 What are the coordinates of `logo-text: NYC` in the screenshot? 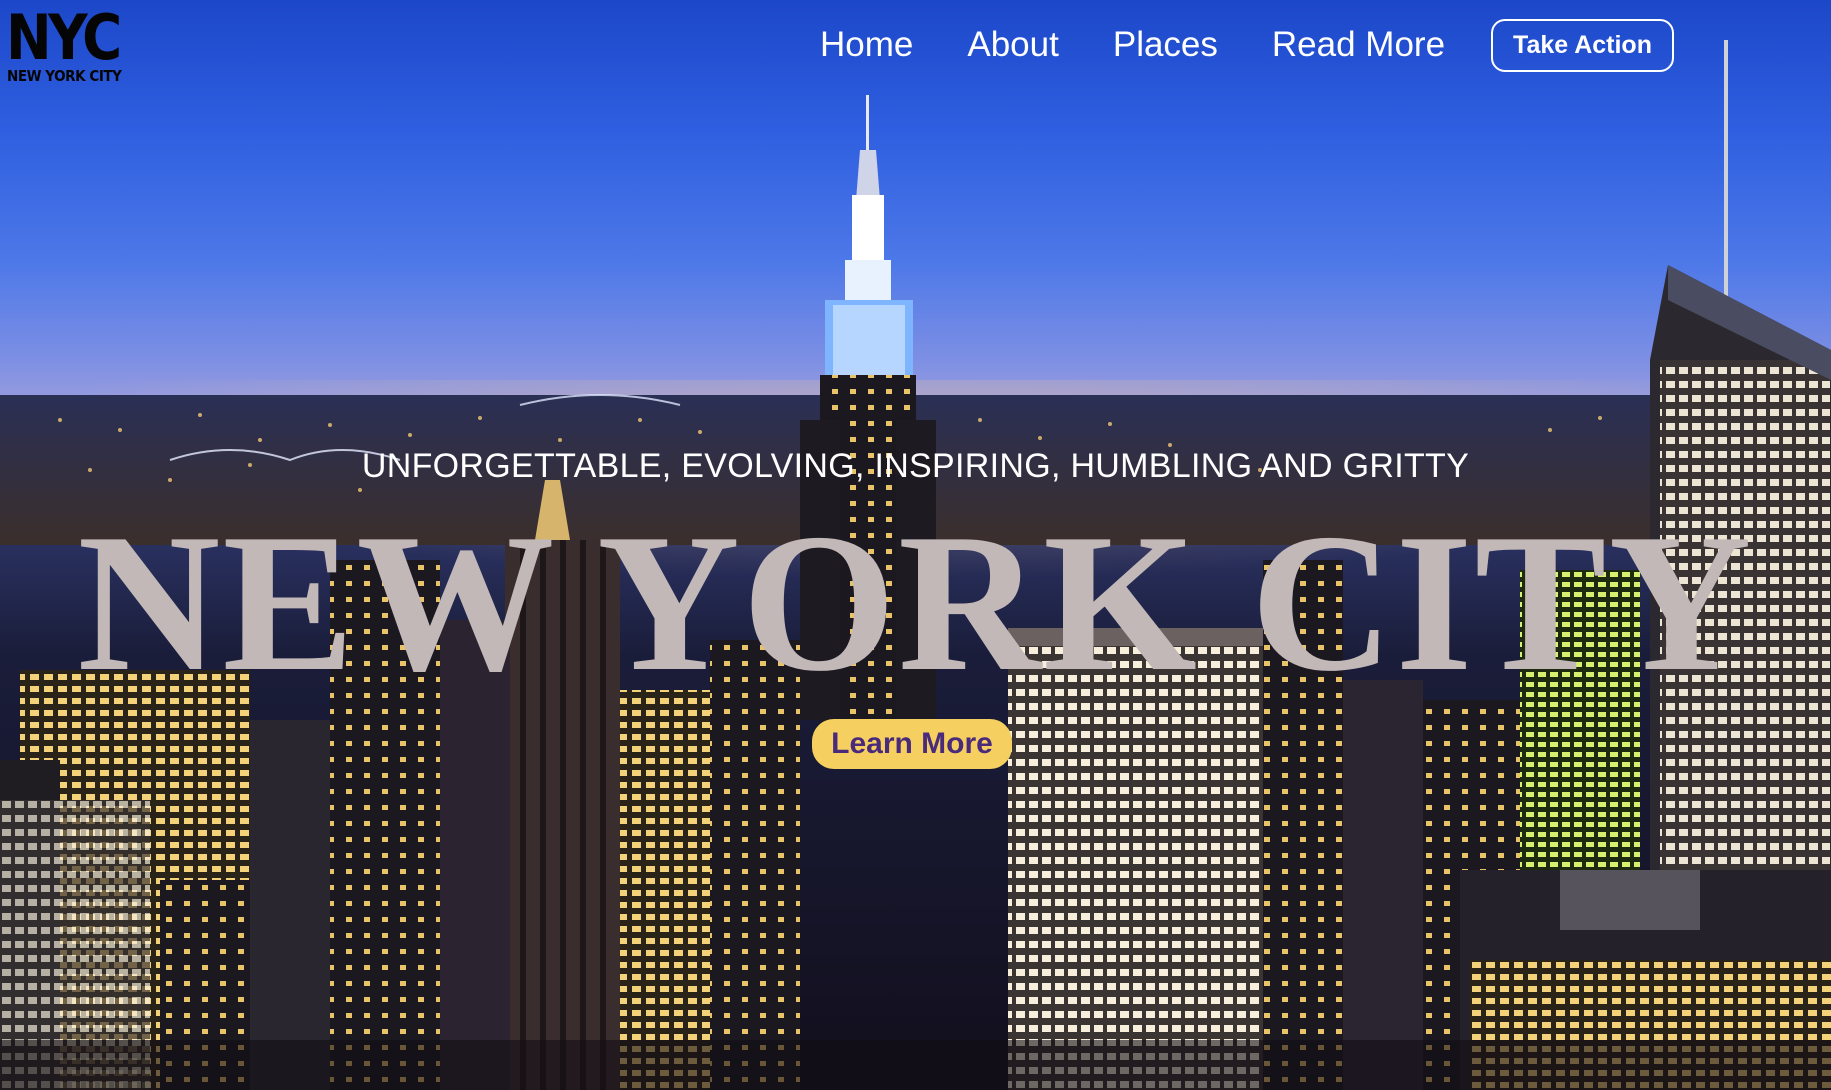 It's located at (64, 37).